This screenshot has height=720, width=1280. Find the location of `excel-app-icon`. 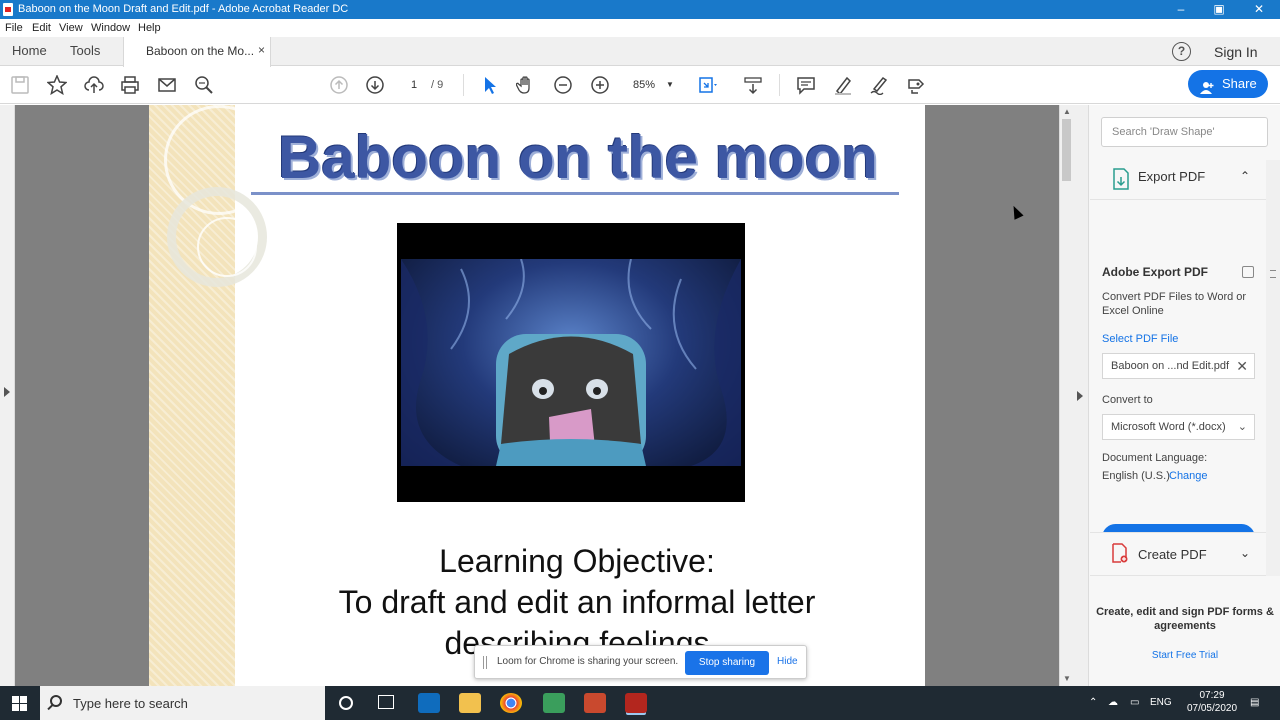

excel-app-icon is located at coordinates (554, 703).